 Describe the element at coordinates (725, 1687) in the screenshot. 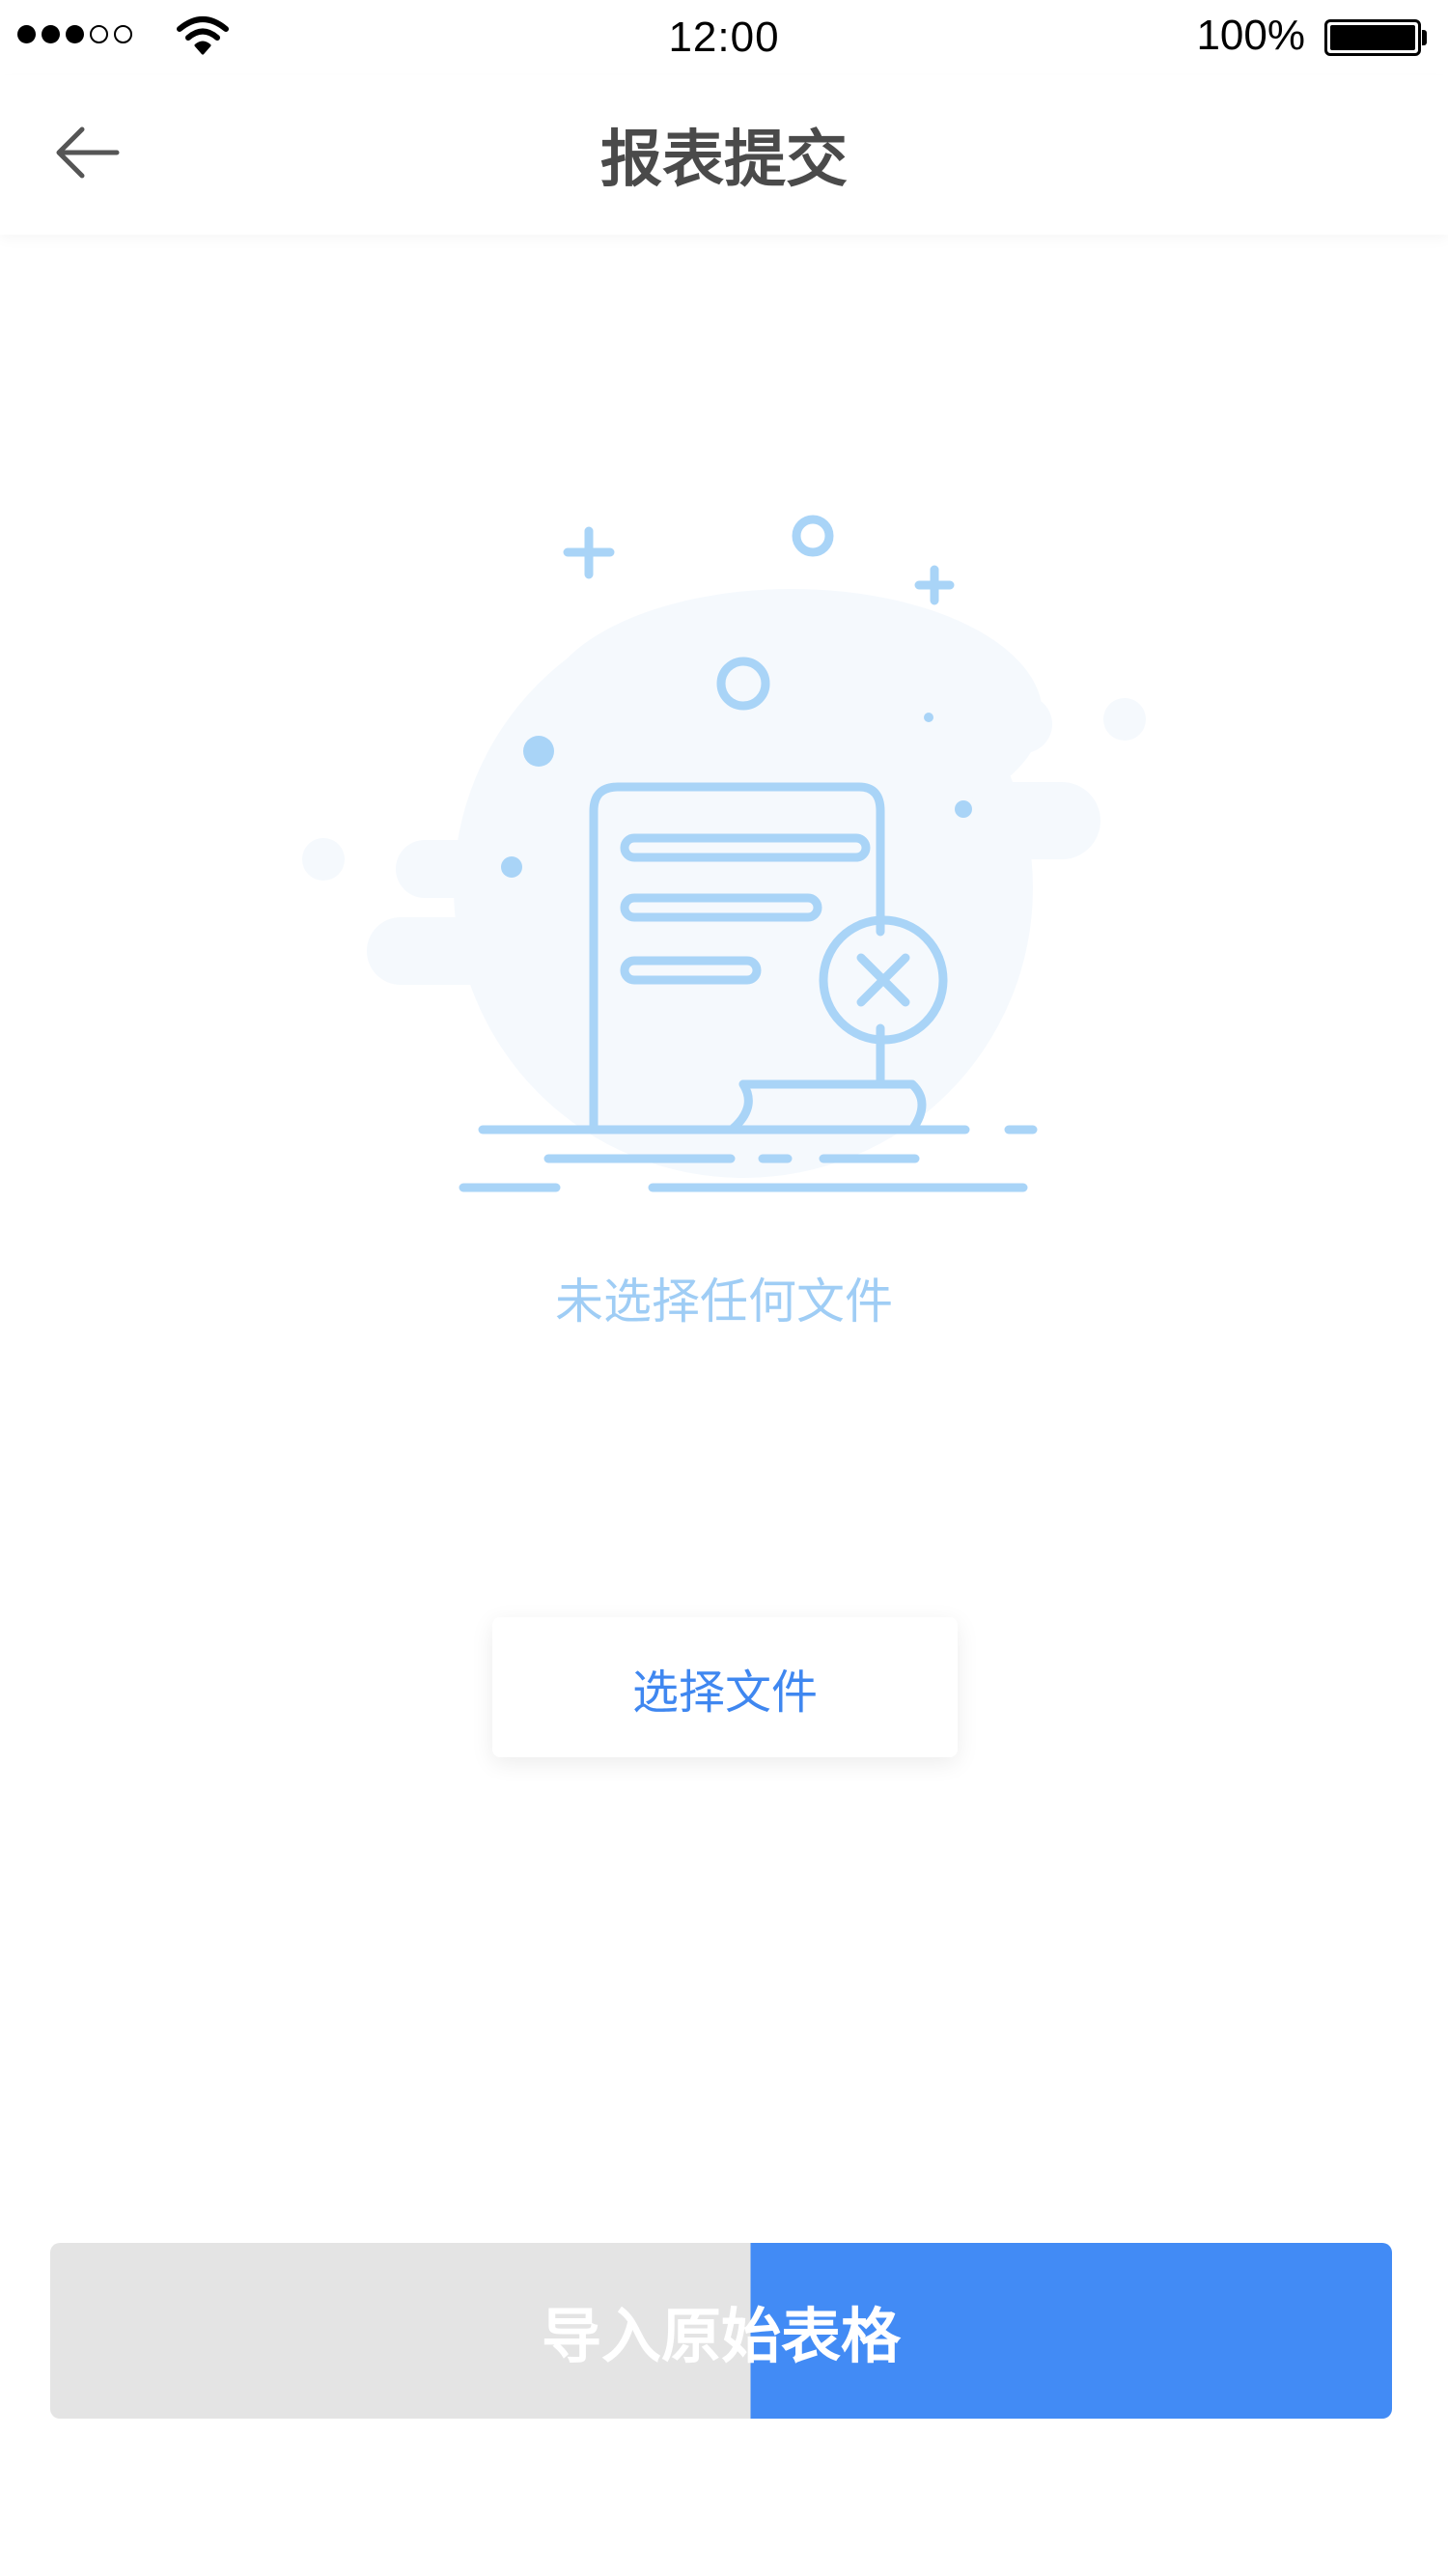

I see `select-file-button: 选择文件` at that location.